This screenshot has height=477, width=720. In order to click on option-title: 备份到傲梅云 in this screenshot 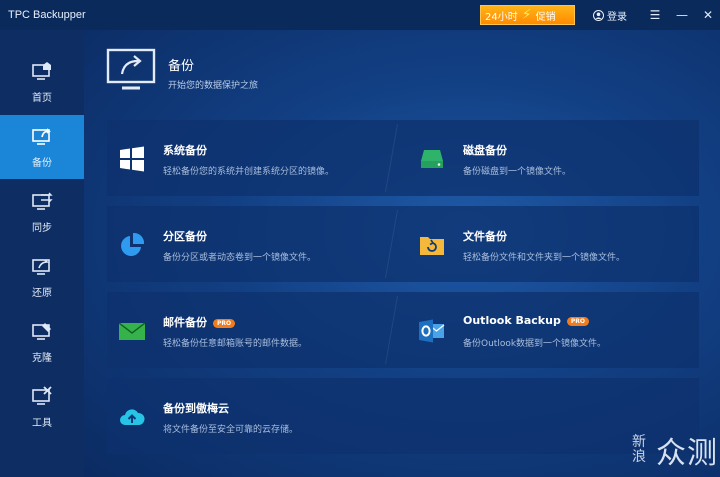, I will do `click(196, 408)`.